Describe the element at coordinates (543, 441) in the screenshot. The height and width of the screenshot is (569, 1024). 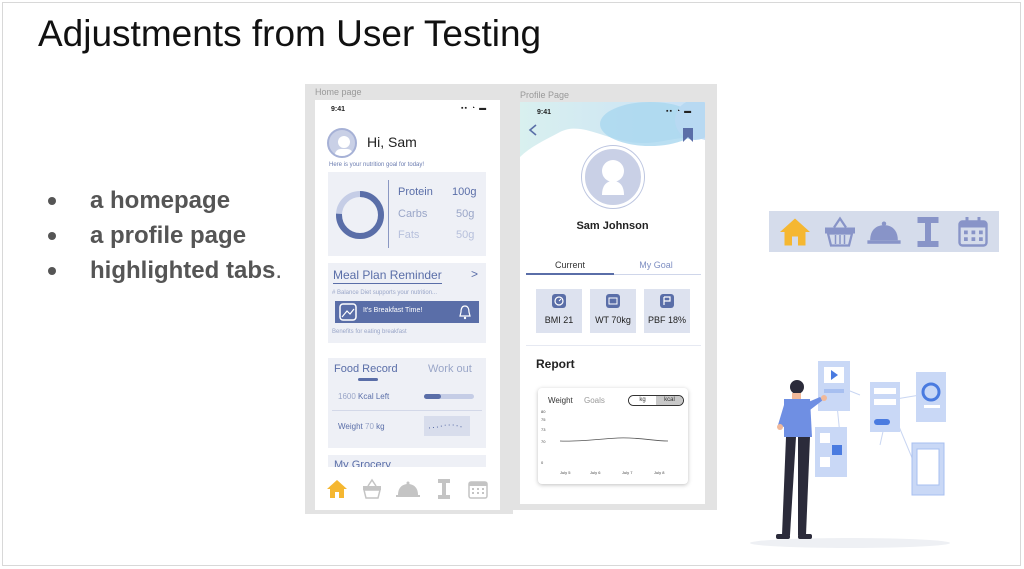
I see `y-tick: 70` at that location.